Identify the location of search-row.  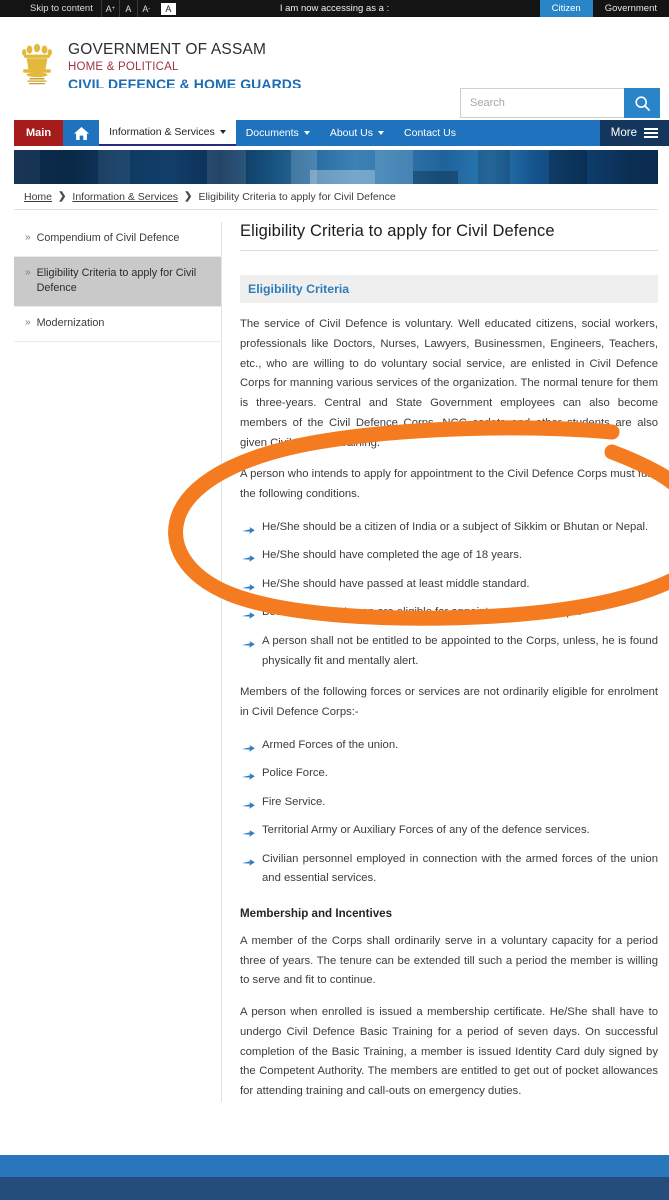
(334, 104).